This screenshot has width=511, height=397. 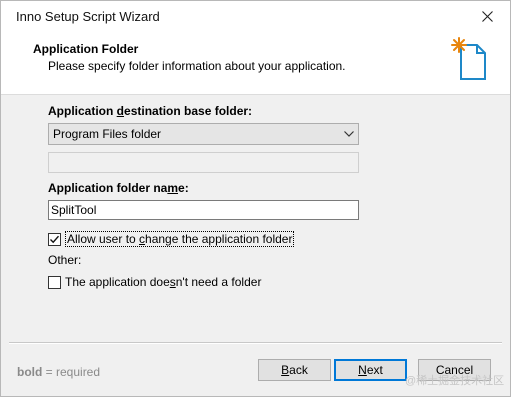 What do you see at coordinates (349, 134) in the screenshot?
I see `chevron-down-icon` at bounding box center [349, 134].